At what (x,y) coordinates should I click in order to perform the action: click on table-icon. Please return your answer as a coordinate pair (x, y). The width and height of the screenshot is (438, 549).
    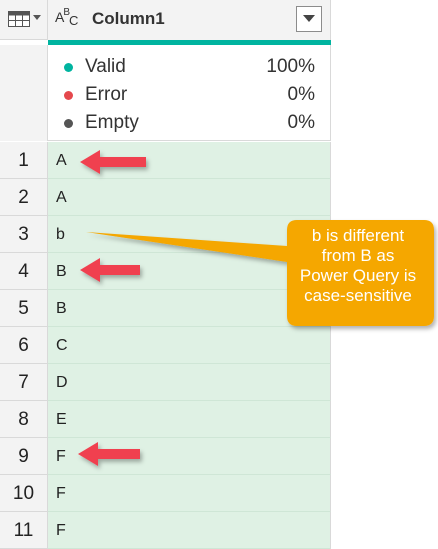
    Looking at the image, I should click on (19, 19).